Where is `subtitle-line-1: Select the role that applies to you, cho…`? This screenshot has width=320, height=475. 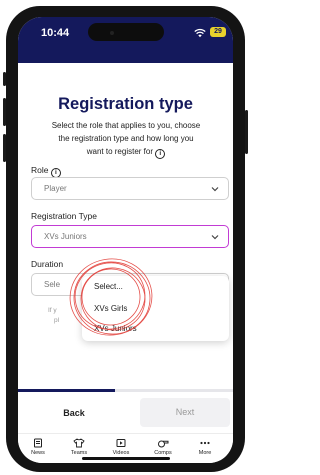 subtitle-line-1: Select the role that applies to you, cho… is located at coordinates (126, 125).